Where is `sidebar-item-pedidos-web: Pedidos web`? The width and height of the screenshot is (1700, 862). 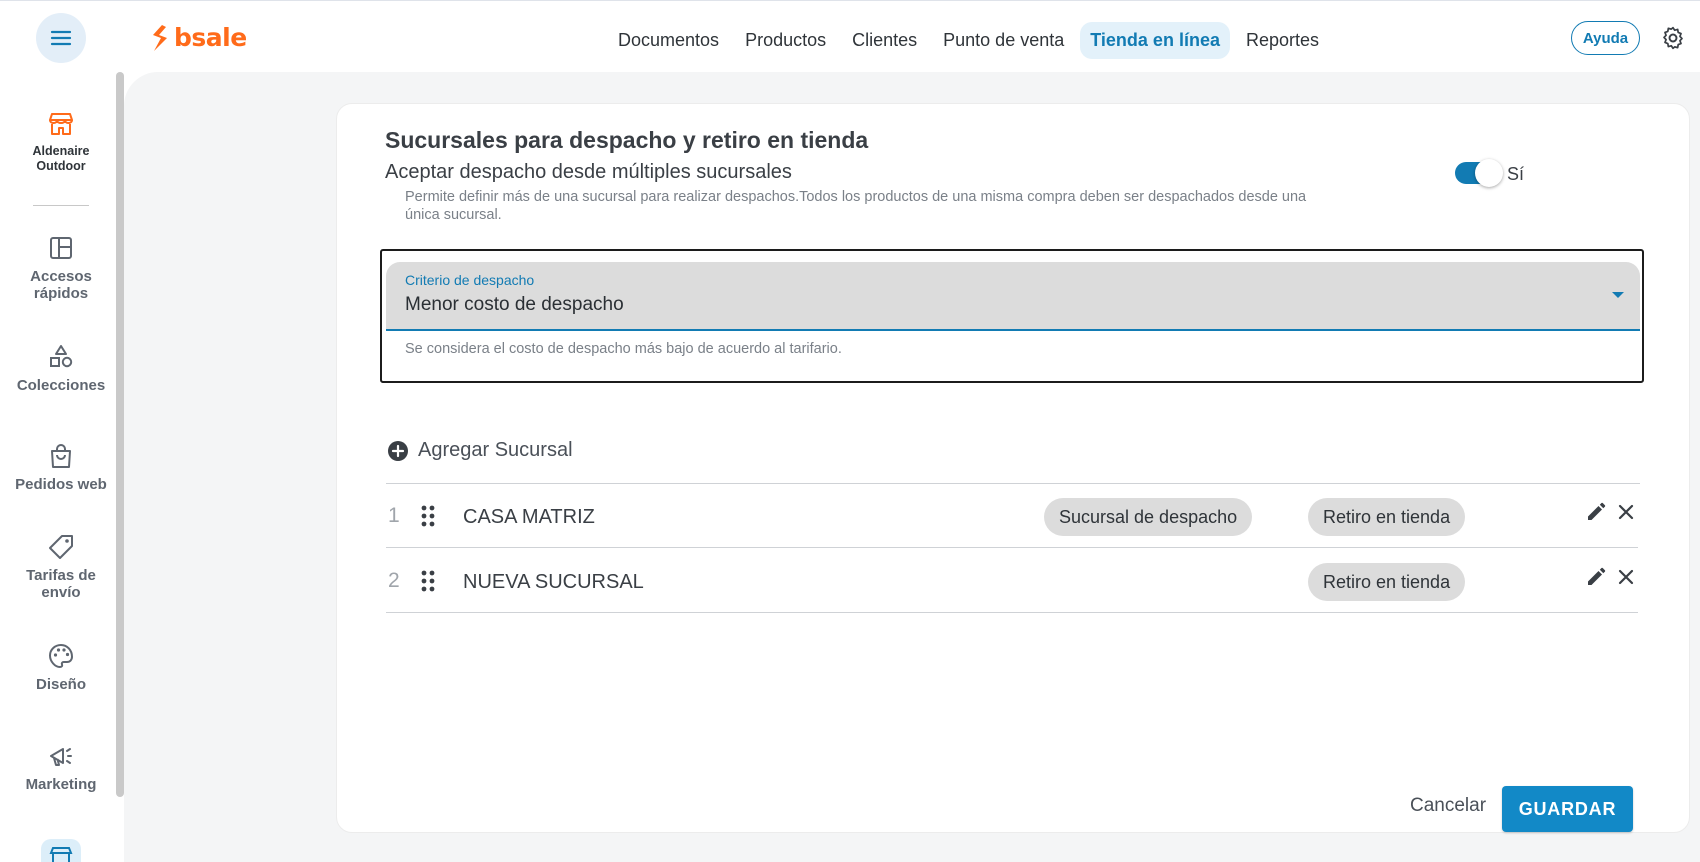
sidebar-item-pedidos-web: Pedidos web is located at coordinates (61, 467).